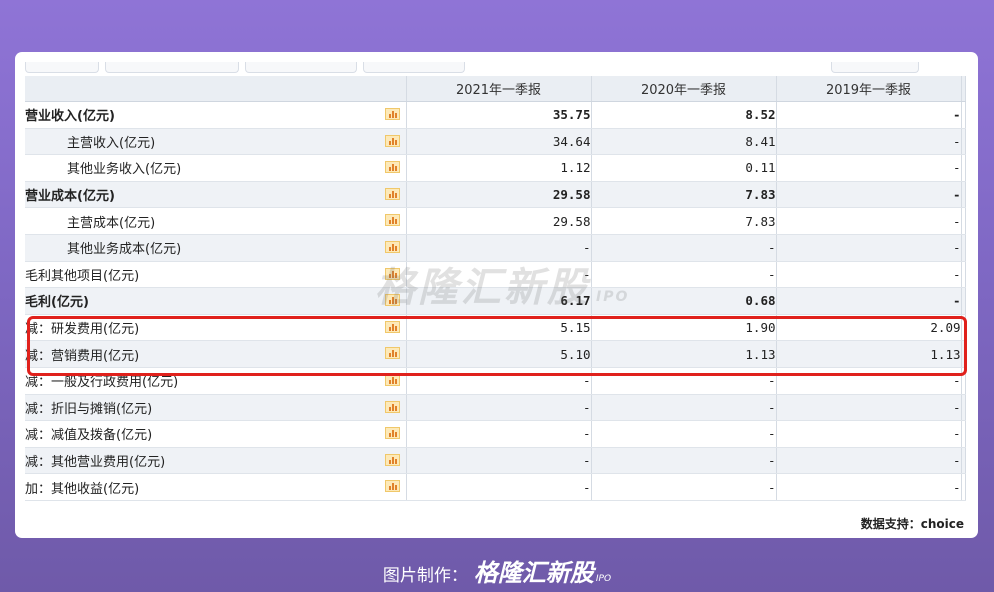 The image size is (994, 592). What do you see at coordinates (216, 434) in the screenshot?
I see `row-label: 减：减值及拨备(亿元)` at bounding box center [216, 434].